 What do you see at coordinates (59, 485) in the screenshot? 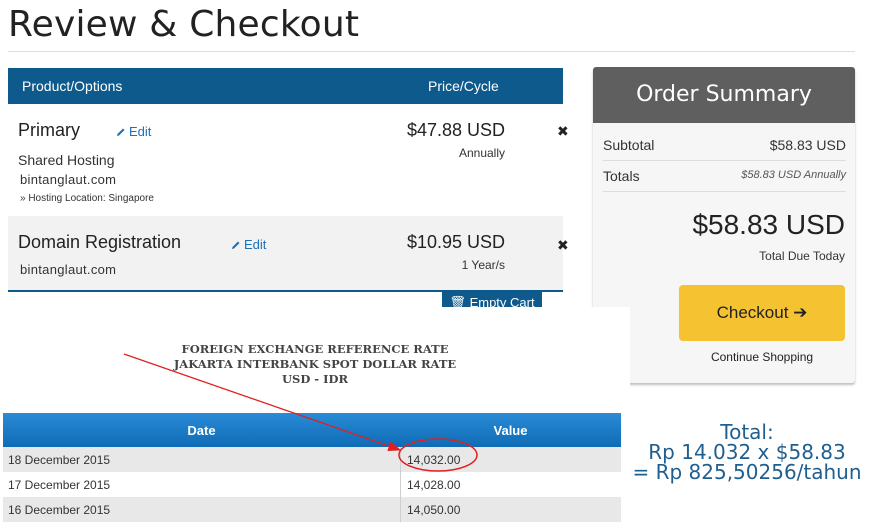
I see `row-date: 17 December 2015` at bounding box center [59, 485].